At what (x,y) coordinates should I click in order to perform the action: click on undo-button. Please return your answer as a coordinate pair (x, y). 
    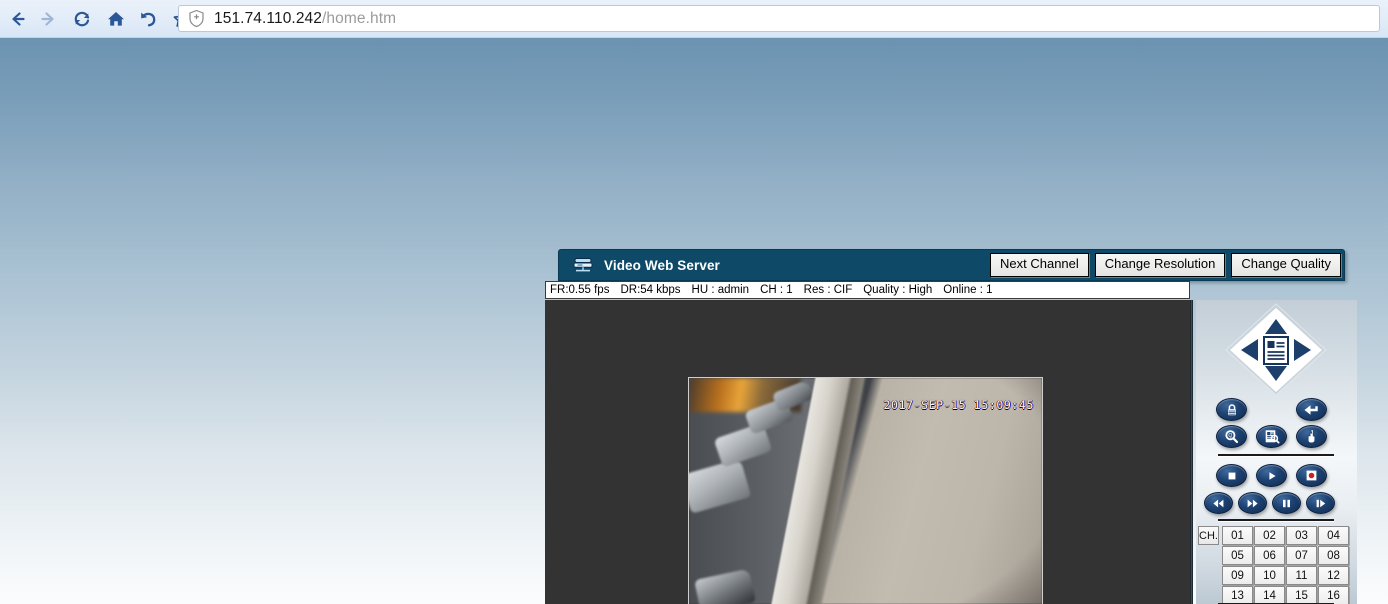
    Looking at the image, I should click on (148, 19).